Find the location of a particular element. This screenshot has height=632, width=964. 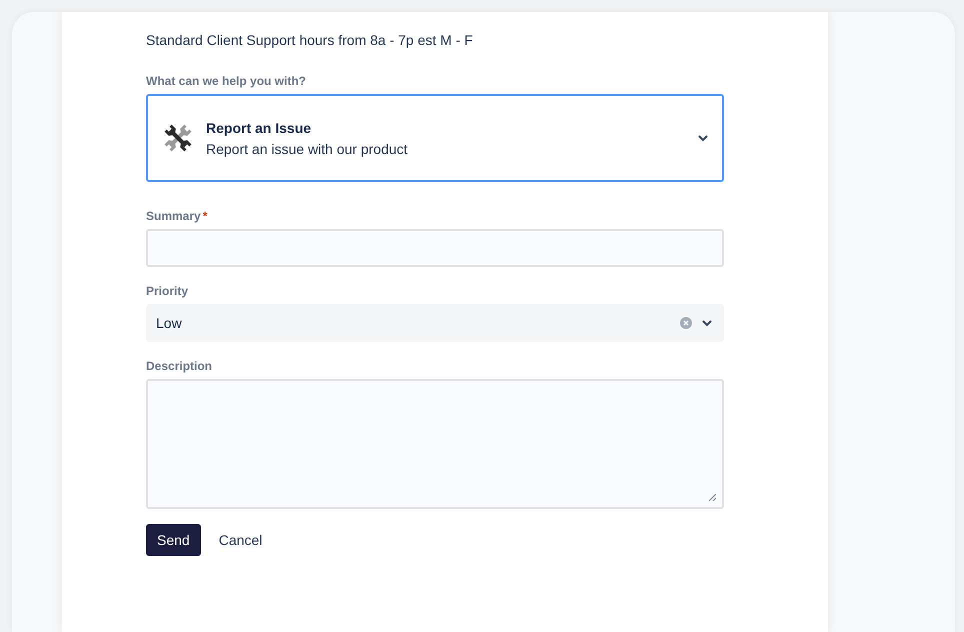

field-label: What can we help you with? is located at coordinates (226, 81).